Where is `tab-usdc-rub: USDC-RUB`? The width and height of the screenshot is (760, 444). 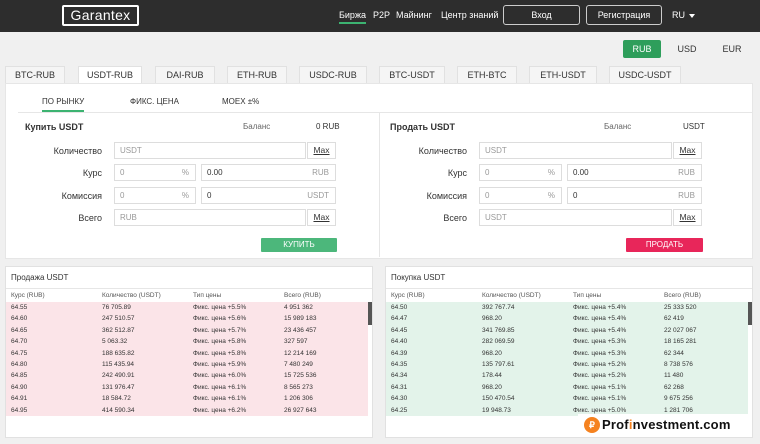 tab-usdc-rub: USDC-RUB is located at coordinates (333, 74).